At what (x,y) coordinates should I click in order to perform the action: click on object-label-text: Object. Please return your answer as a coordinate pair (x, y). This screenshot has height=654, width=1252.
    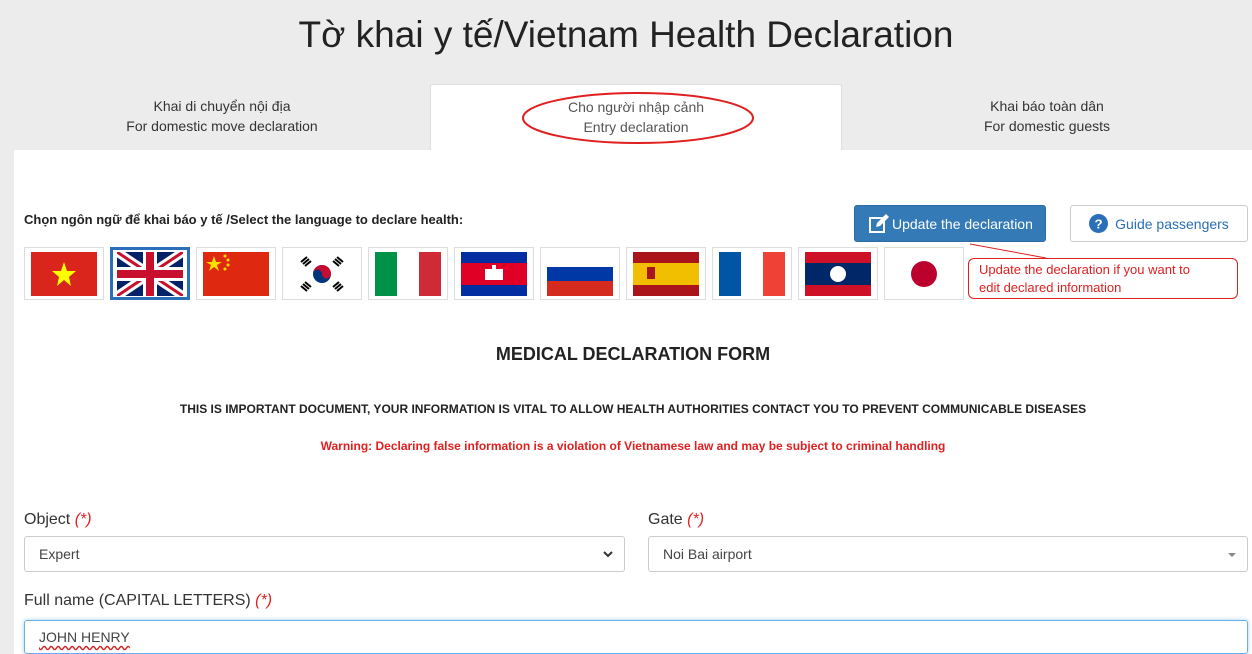
    Looking at the image, I should click on (47, 519).